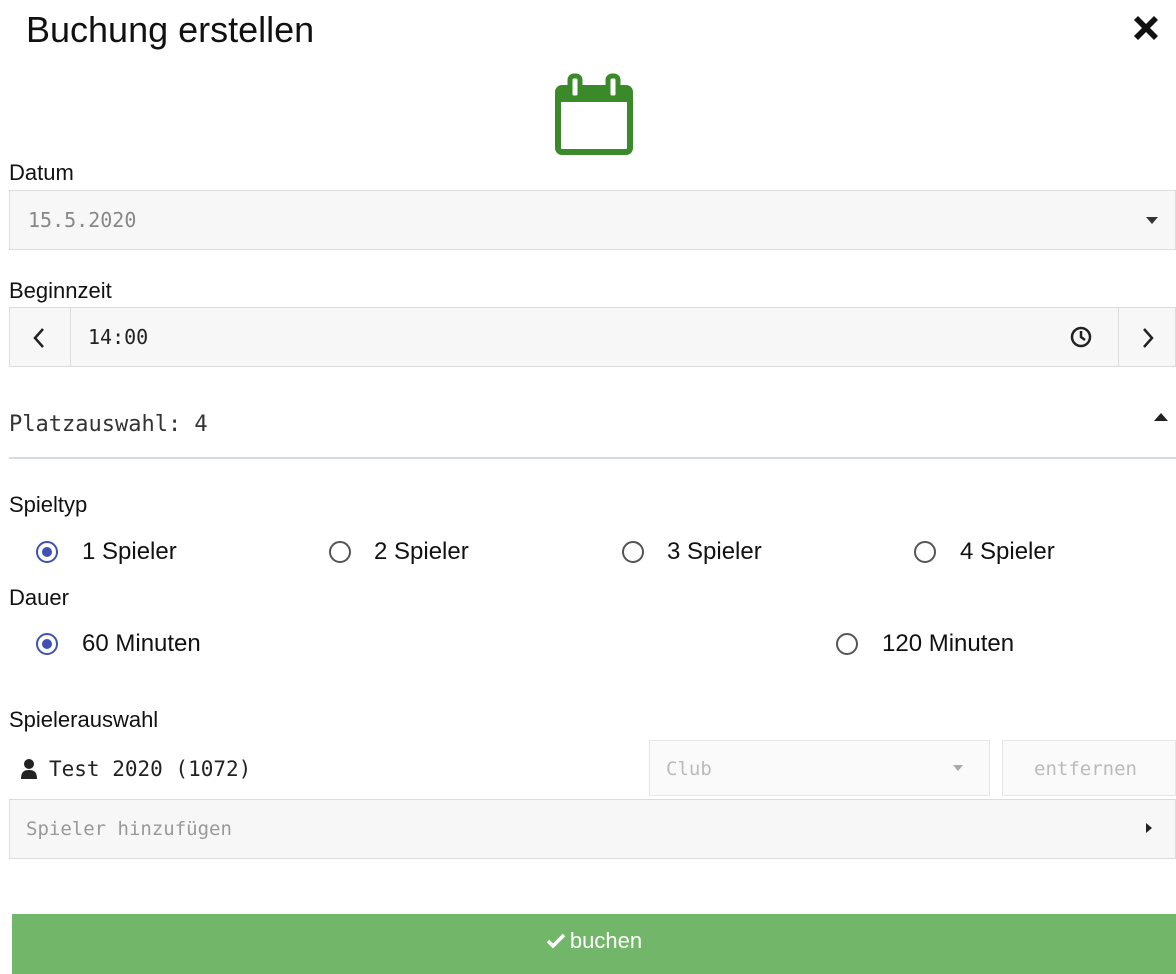 This screenshot has width=1176, height=974. What do you see at coordinates (556, 941) in the screenshot?
I see `checkmark-icon` at bounding box center [556, 941].